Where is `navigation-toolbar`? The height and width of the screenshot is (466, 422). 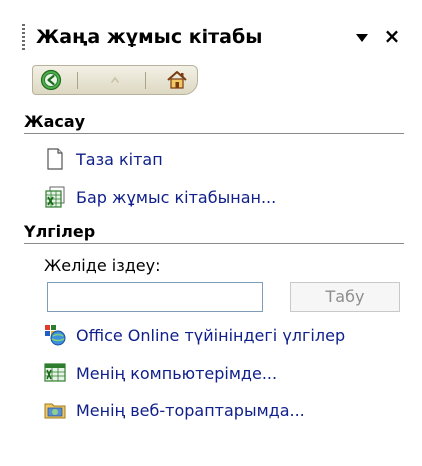
navigation-toolbar is located at coordinates (115, 80).